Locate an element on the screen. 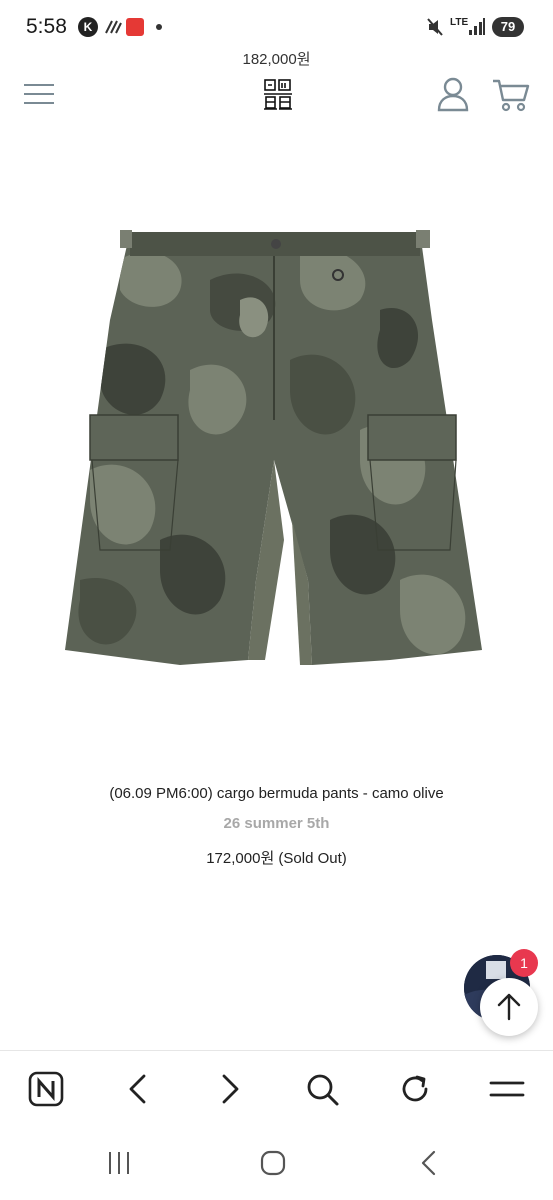  android-nav-bar is located at coordinates (276, 1164).